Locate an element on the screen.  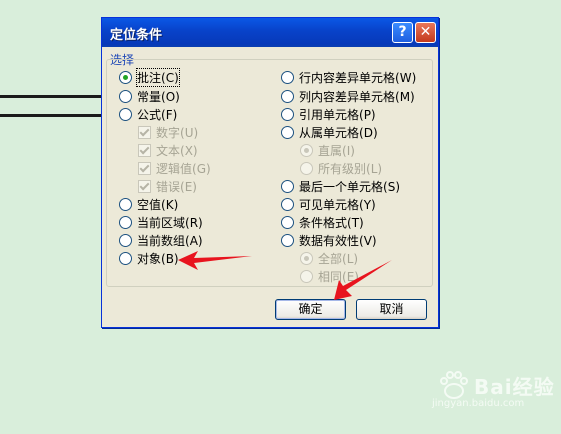
radio-conditional-formats is located at coordinates (287, 222).